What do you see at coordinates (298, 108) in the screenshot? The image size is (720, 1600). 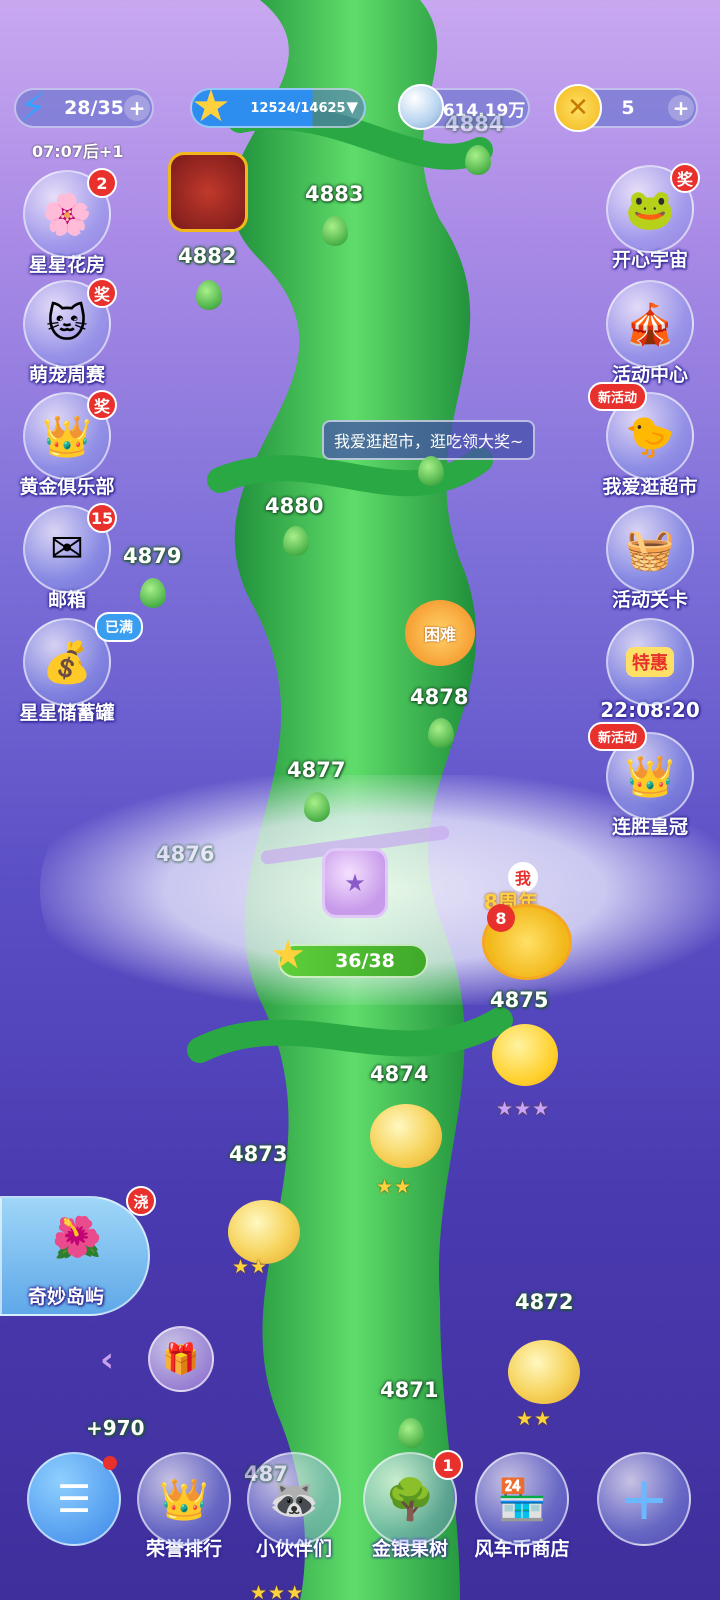 I see `stars-progress-value: 12524/14625` at bounding box center [298, 108].